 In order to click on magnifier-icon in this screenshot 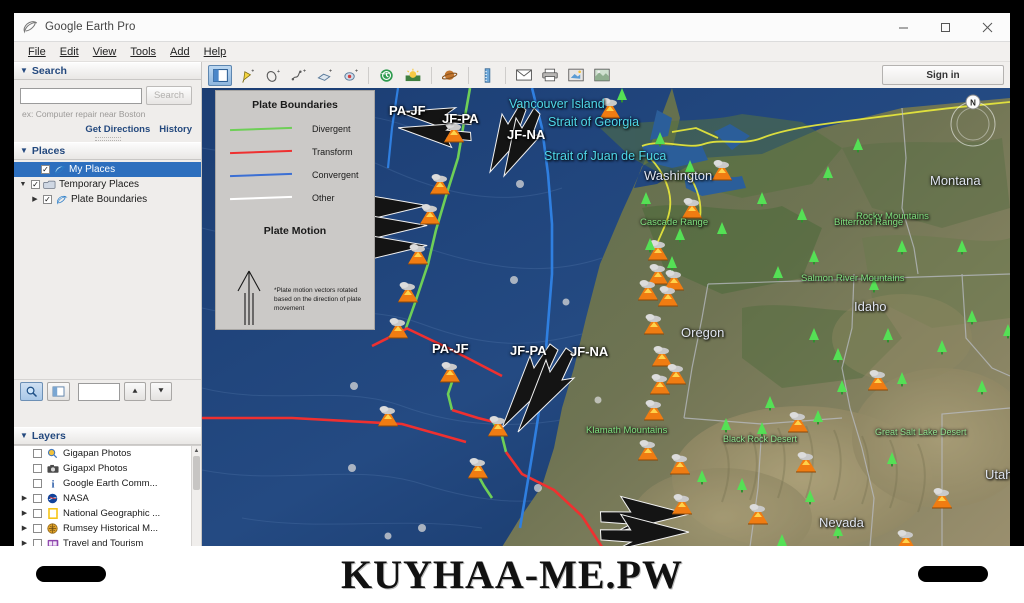, I will do `click(31, 391)`.